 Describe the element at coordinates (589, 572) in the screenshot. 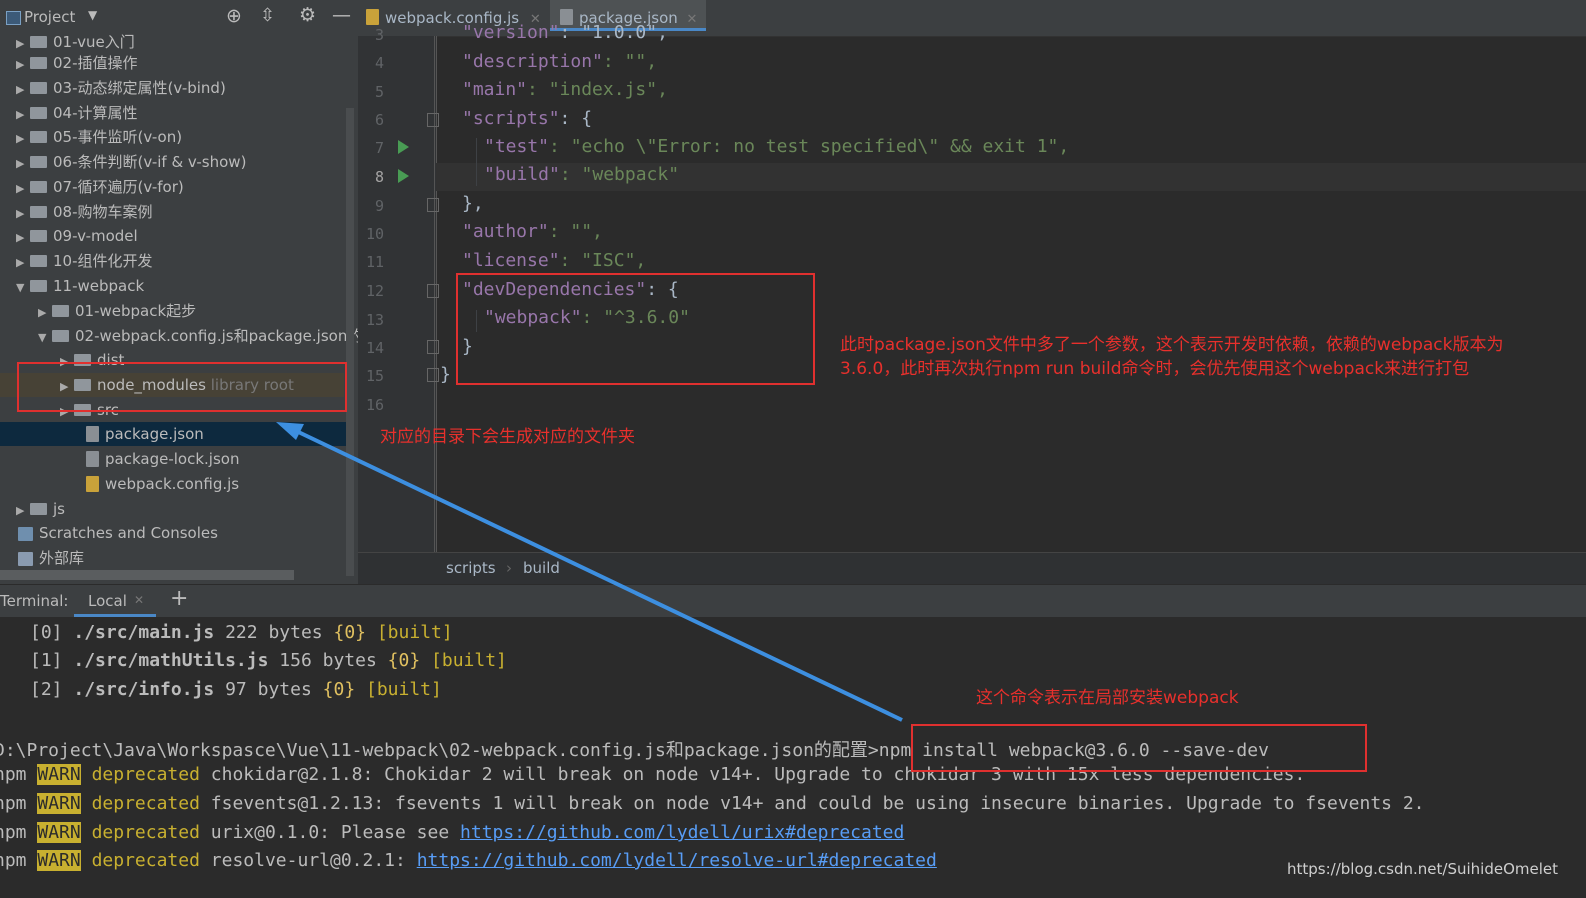

I see `annotation-arrow-icon` at that location.